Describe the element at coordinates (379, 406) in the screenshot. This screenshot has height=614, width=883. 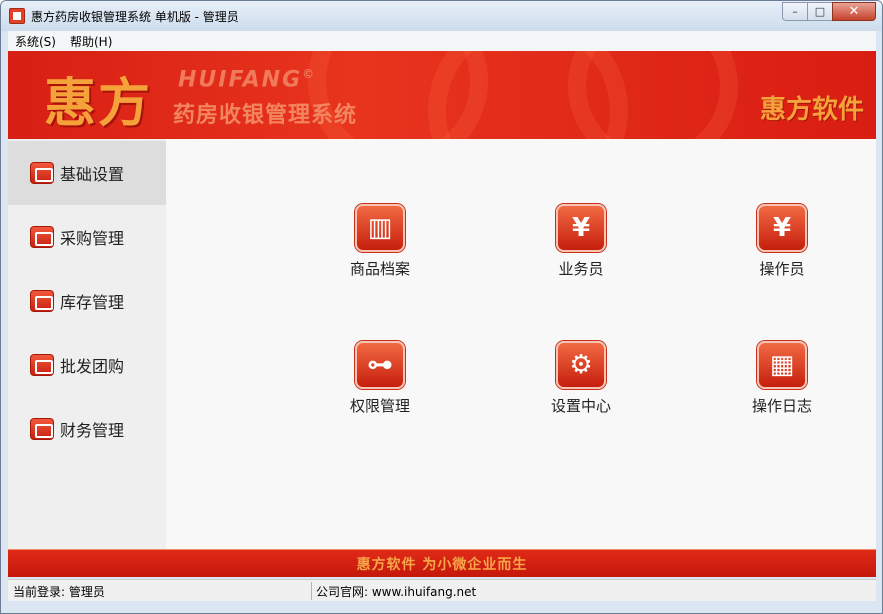
I see `tile-label: 权限管理` at that location.